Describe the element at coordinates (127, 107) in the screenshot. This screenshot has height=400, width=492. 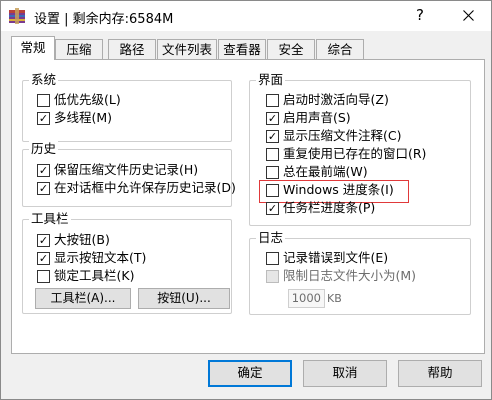
I see `system-group: 系统 低优先级(L) ✓ 多线程(M)` at that location.